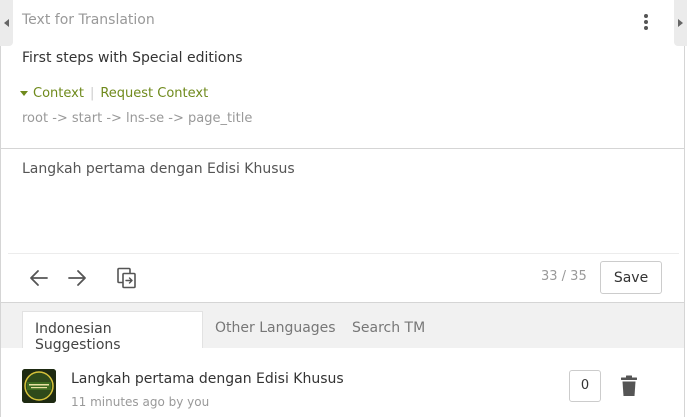 This screenshot has height=417, width=687. I want to click on scroll-left-button, so click(6, 23).